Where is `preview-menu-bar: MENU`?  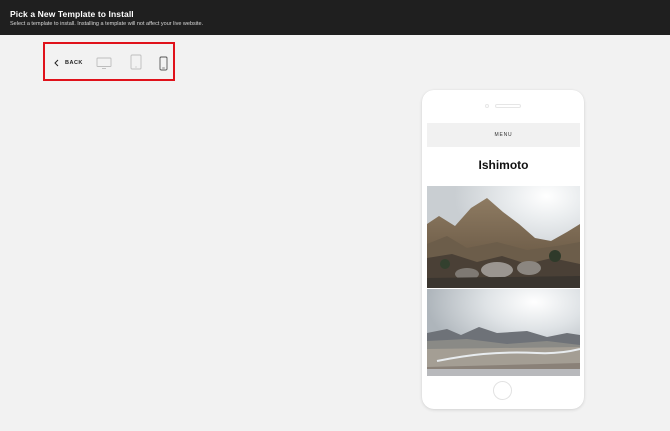 preview-menu-bar: MENU is located at coordinates (503, 135).